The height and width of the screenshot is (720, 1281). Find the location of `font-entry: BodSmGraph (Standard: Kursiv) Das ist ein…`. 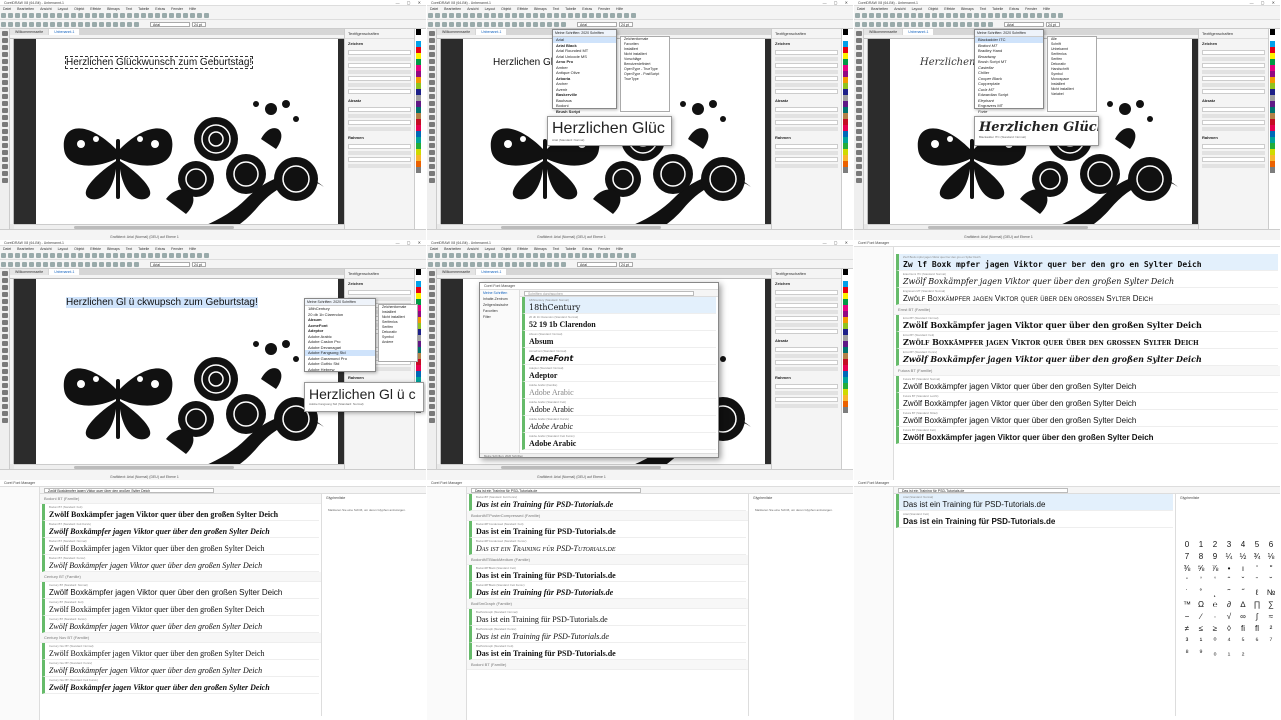

font-entry: BodSmGraph (Standard: Kursiv) Das ist ein… is located at coordinates (607, 634).